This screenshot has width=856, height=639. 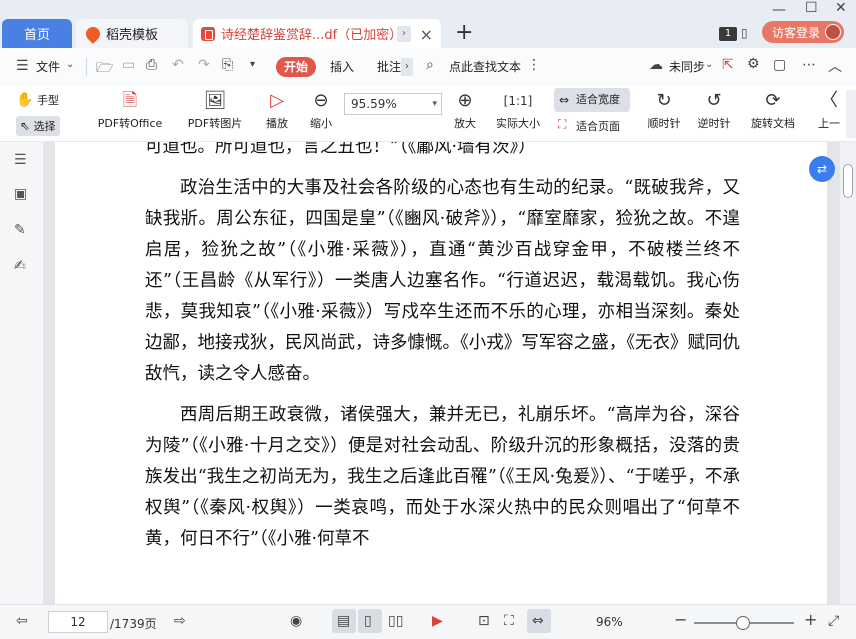 I want to click on skin-icon: ▢, so click(x=779, y=65).